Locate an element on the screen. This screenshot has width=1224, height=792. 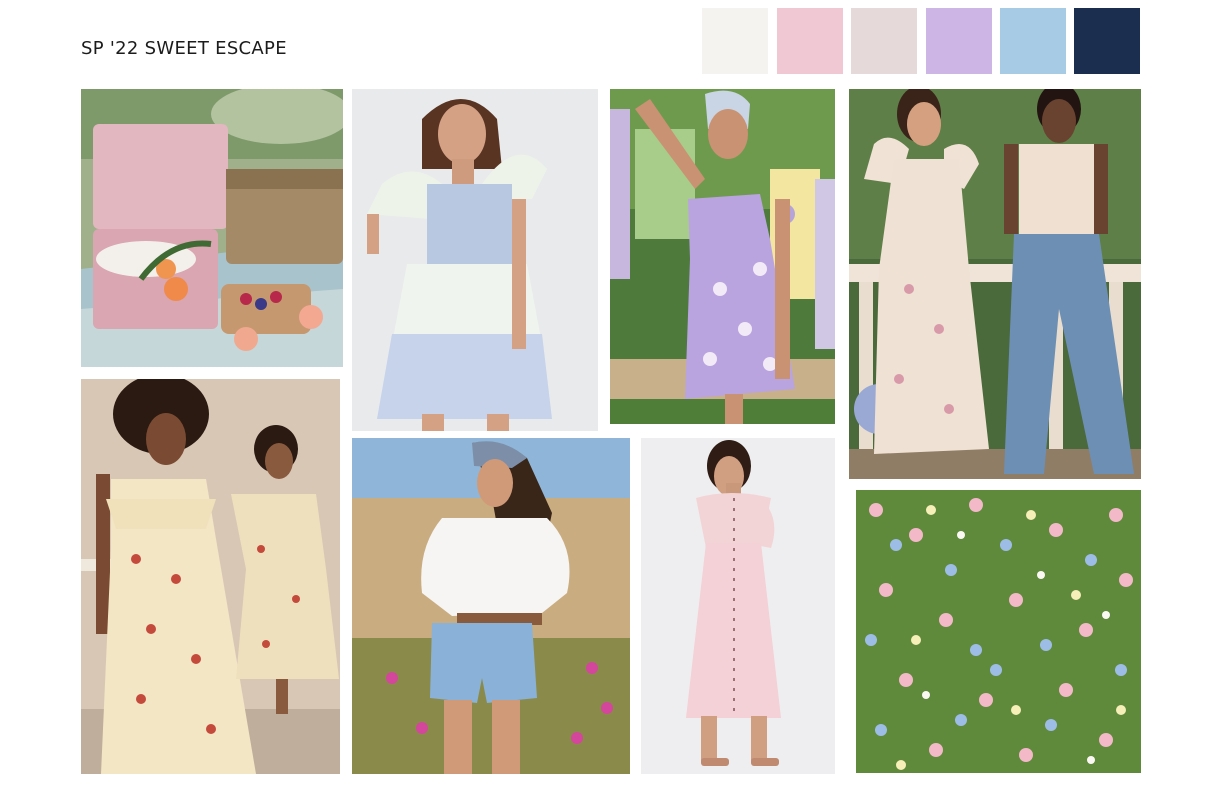
photo-white-peasant-top-denim-shorts is located at coordinates (491, 606).